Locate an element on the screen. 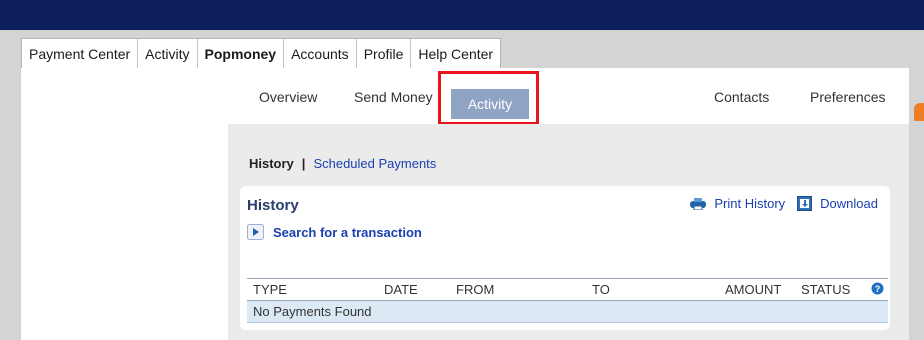 The height and width of the screenshot is (340, 924). download-link: Download is located at coordinates (837, 203).